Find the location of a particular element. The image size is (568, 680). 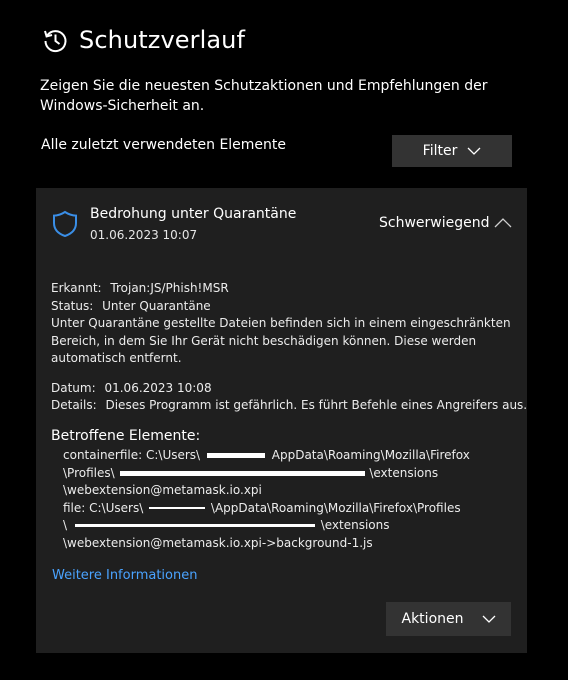

status-value: Unter Quarantäne is located at coordinates (156, 305).